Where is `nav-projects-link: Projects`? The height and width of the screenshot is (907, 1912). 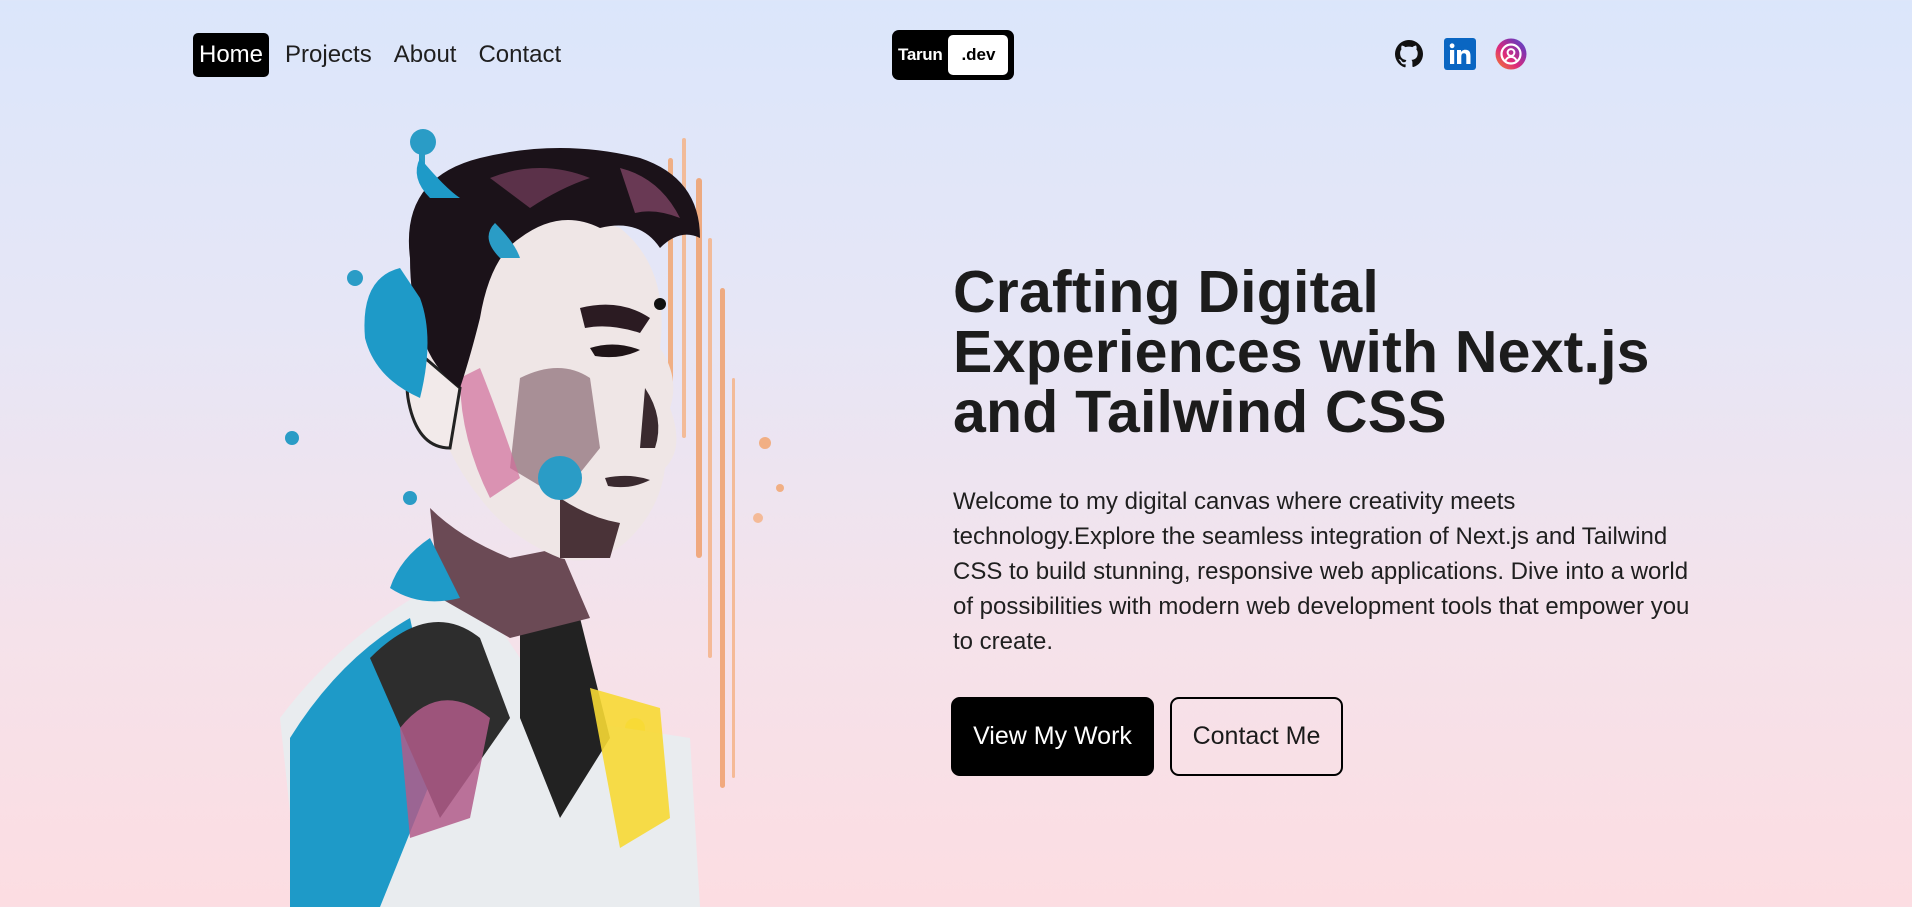
nav-projects-link: Projects is located at coordinates (328, 55).